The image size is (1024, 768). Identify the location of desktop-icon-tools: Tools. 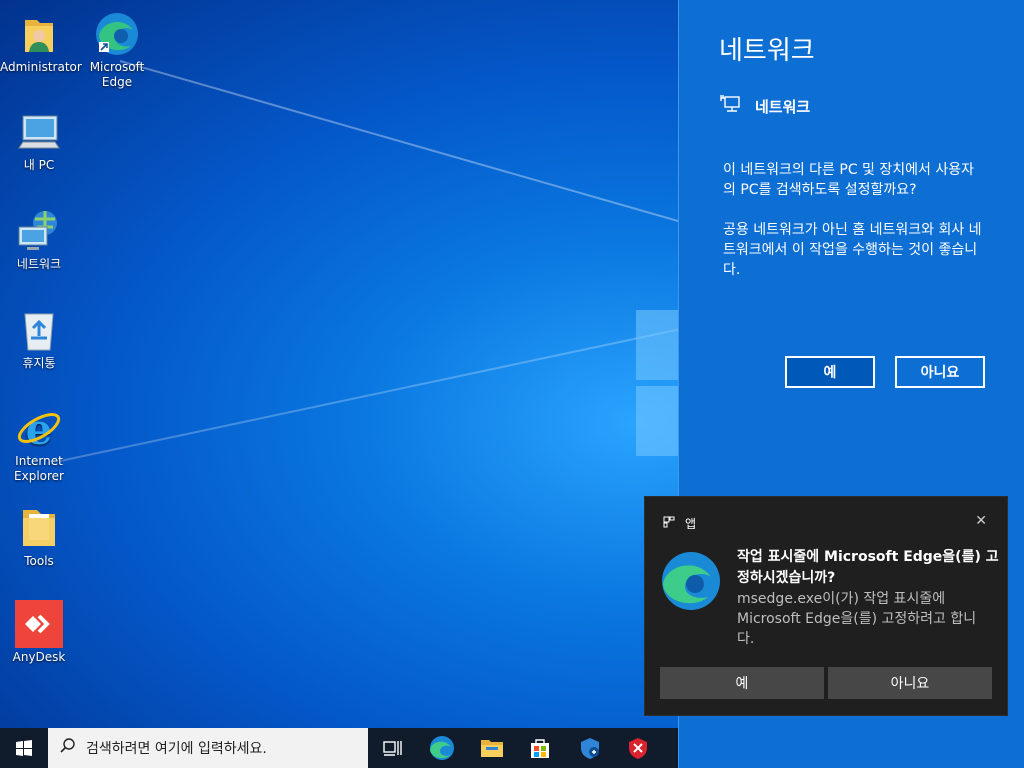
(39, 534).